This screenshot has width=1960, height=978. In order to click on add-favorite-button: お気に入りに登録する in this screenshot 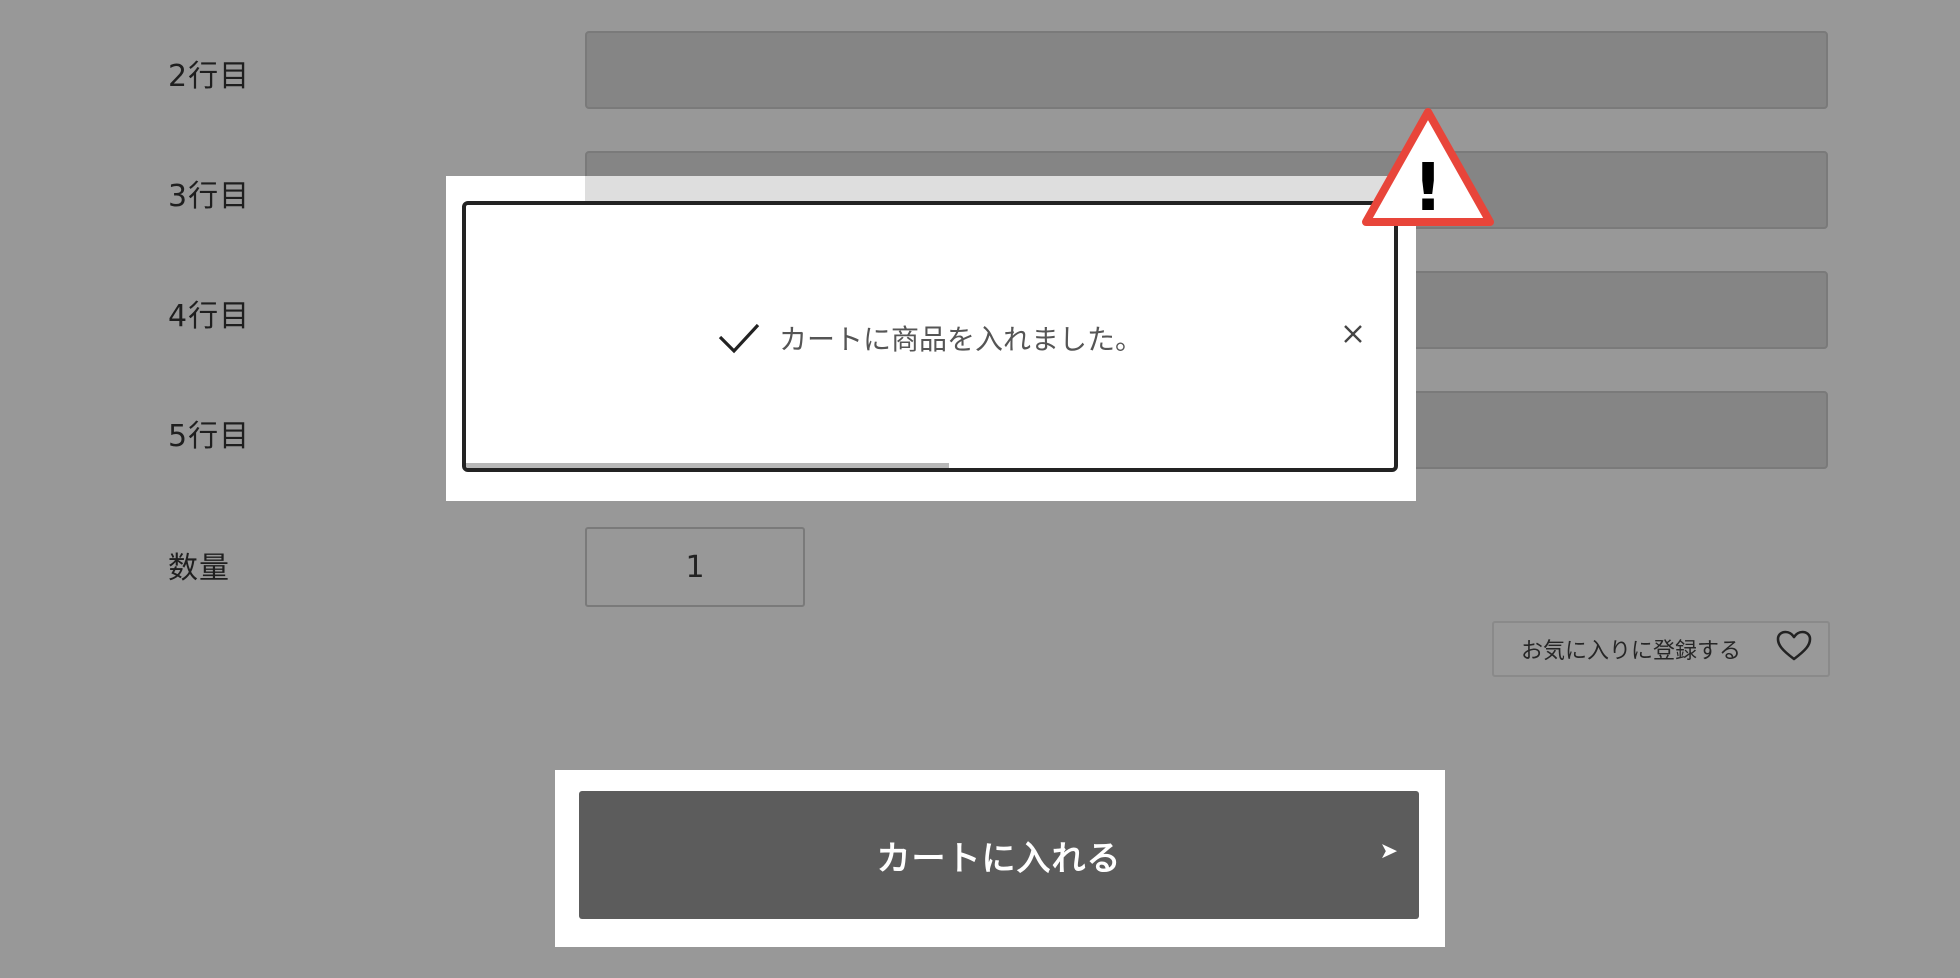, I will do `click(1661, 649)`.